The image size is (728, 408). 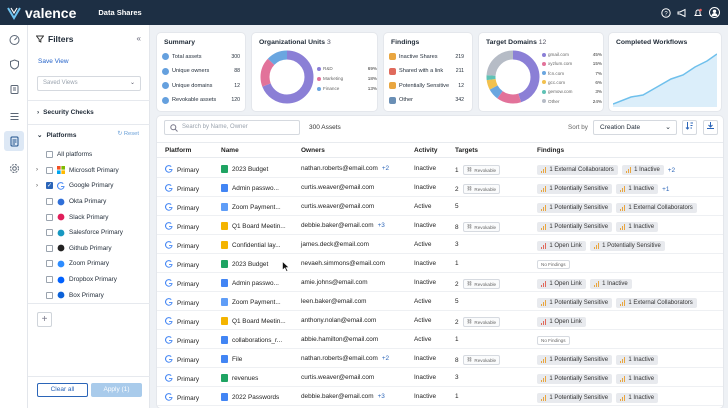 I want to click on saved-views-select: Saved Views ⌄, so click(x=89, y=83).